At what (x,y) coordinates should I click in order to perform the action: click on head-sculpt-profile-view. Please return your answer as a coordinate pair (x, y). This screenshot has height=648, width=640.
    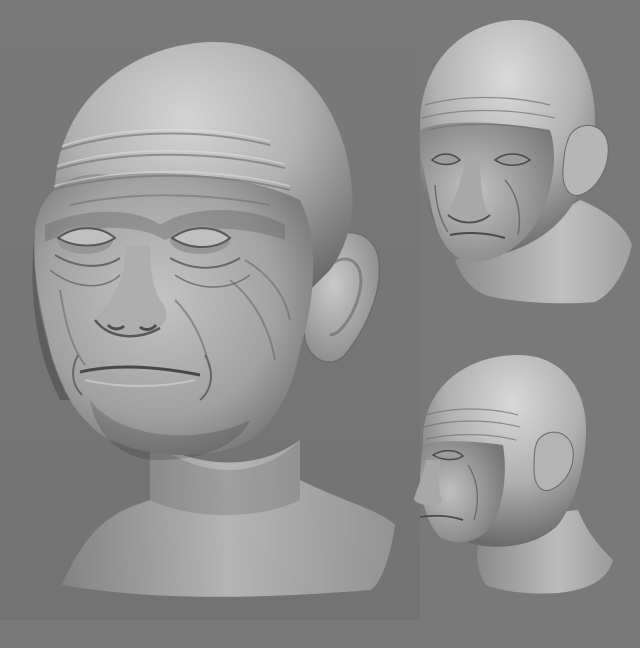
    Looking at the image, I should click on (513, 474).